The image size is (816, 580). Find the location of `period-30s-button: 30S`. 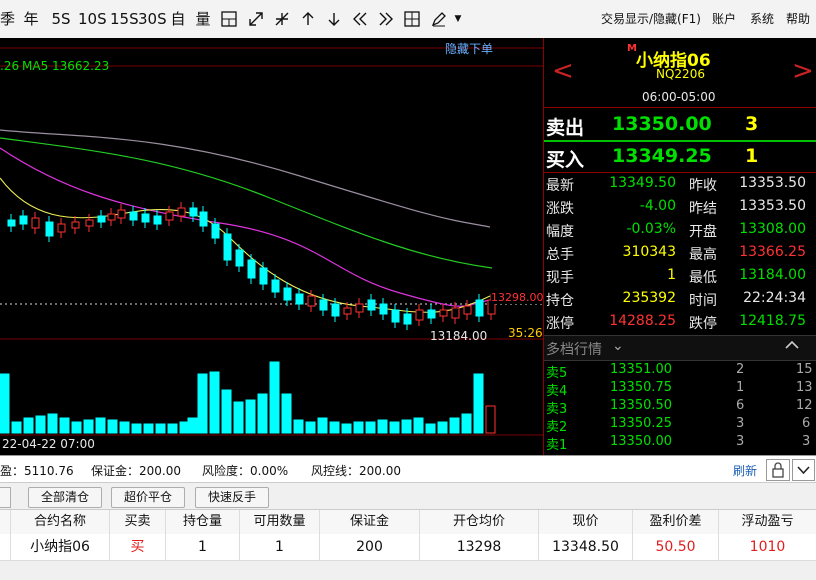

period-30s-button: 30S is located at coordinates (152, 19).